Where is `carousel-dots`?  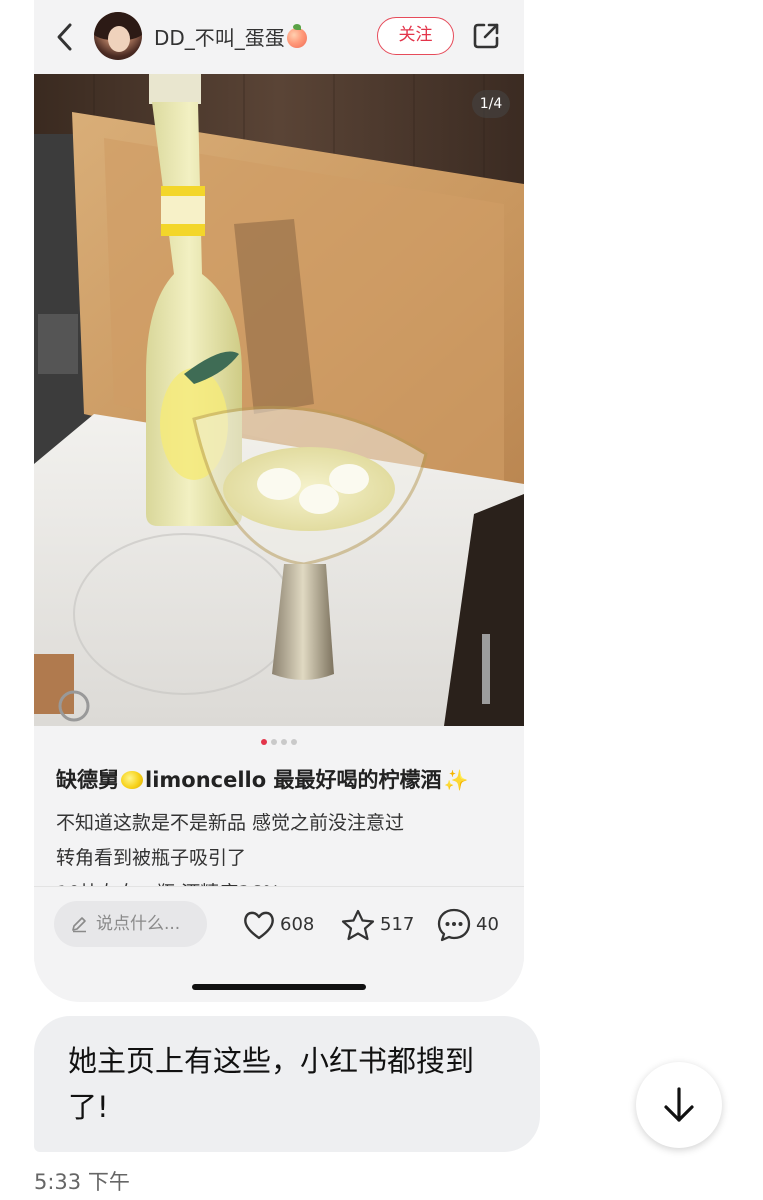
carousel-dots is located at coordinates (279, 744).